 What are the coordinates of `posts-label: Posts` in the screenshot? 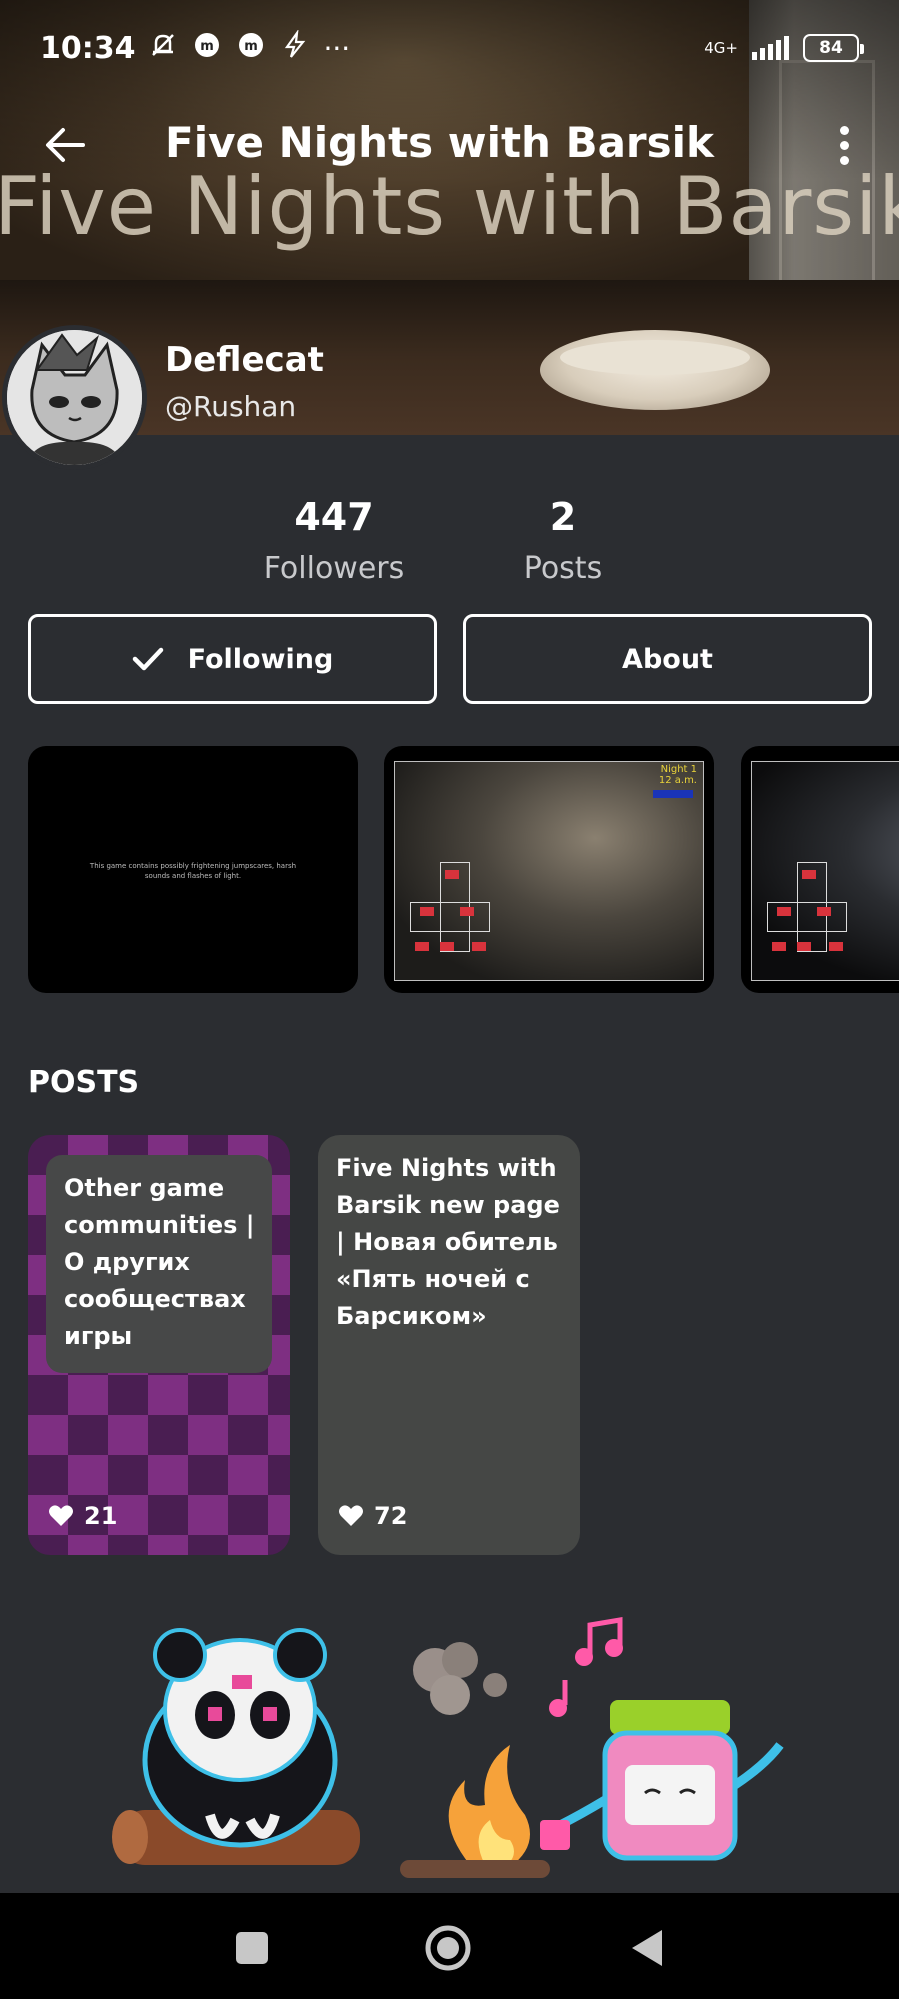 It's located at (563, 568).